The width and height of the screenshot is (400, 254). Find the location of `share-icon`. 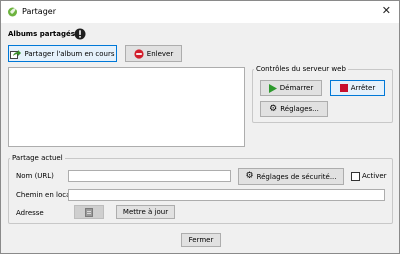

share-icon is located at coordinates (16, 54).